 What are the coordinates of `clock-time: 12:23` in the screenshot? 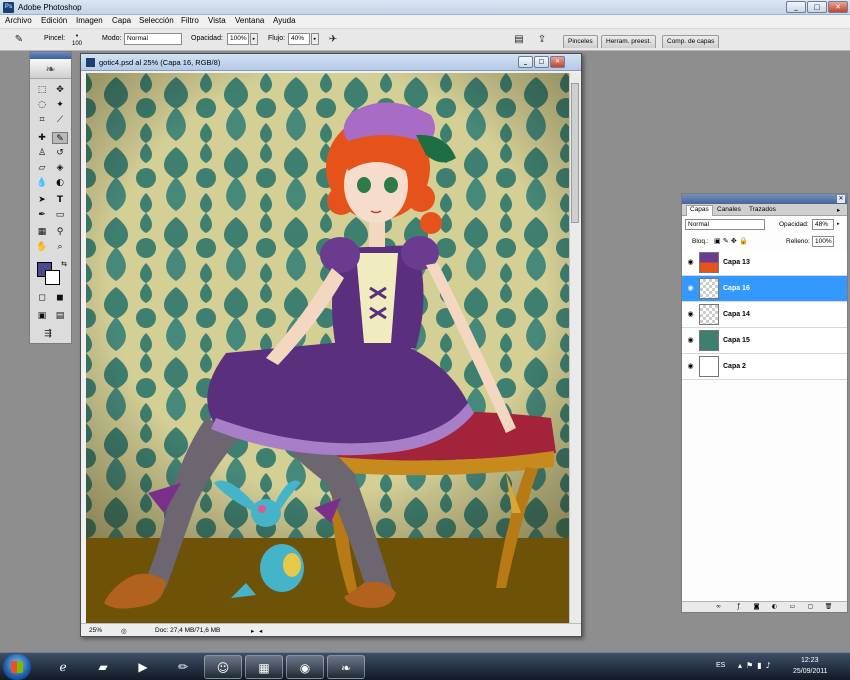 It's located at (810, 660).